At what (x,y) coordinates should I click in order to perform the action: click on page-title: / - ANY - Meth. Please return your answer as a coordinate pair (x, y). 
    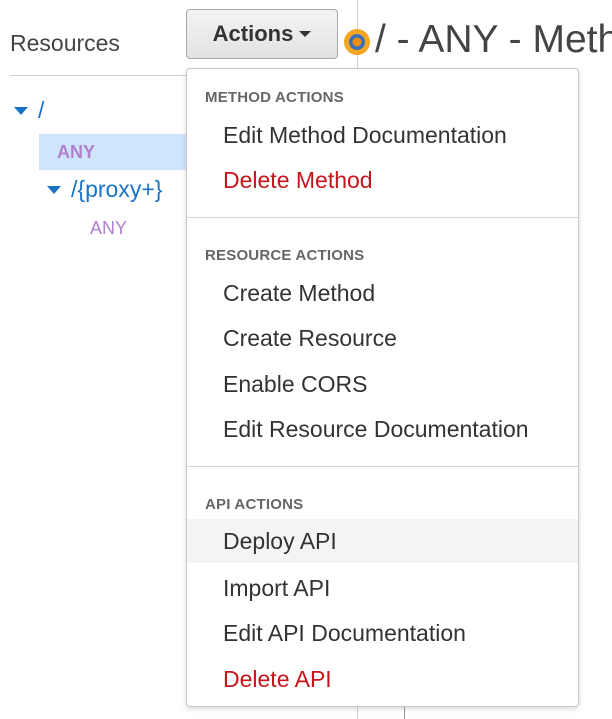
    Looking at the image, I should click on (493, 39).